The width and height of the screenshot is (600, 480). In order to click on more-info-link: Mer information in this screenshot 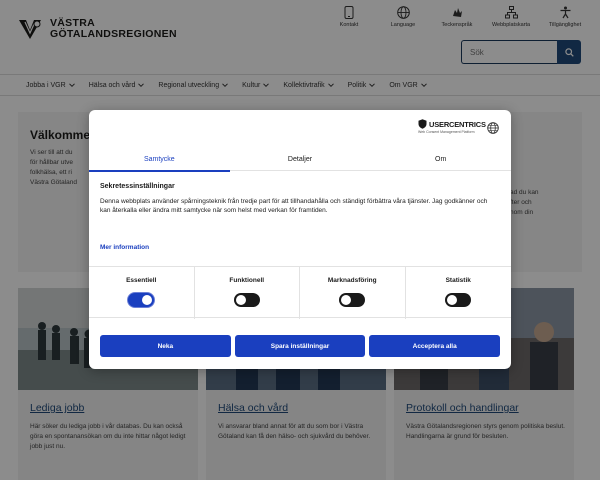, I will do `click(124, 247)`.